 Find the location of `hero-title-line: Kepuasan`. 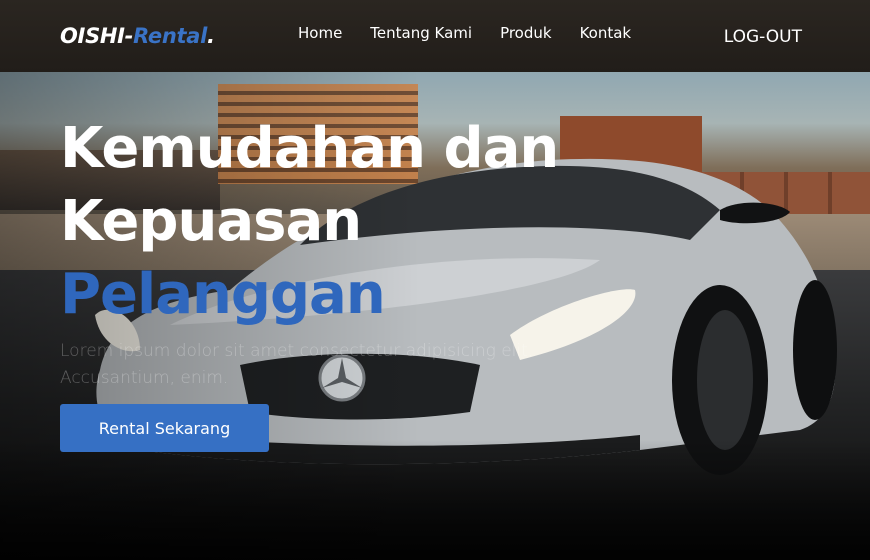

hero-title-line: Kepuasan is located at coordinates (211, 221).